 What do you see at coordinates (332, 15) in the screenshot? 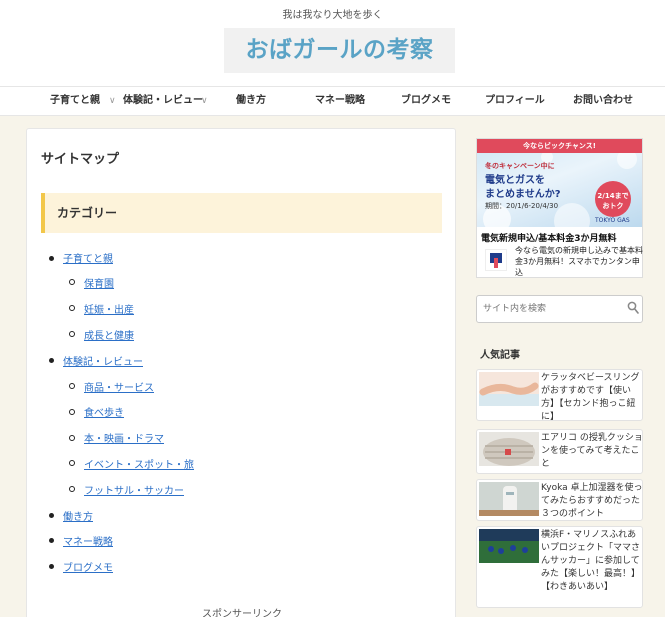
I see `site-tagline: 我は我なり大地を歩く` at bounding box center [332, 15].